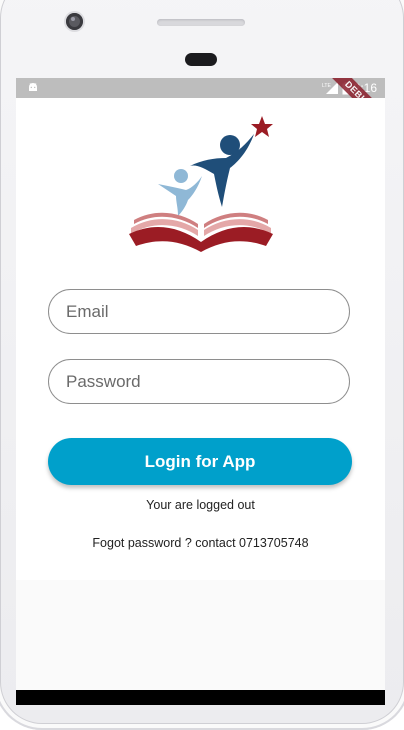 Image resolution: width=404 pixels, height=730 pixels. What do you see at coordinates (74, 21) in the screenshot?
I see `front-camera` at bounding box center [74, 21].